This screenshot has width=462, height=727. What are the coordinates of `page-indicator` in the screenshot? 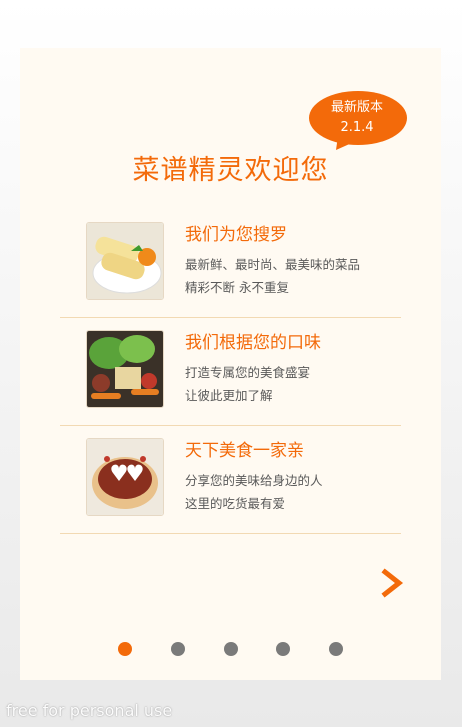 It's located at (230, 650).